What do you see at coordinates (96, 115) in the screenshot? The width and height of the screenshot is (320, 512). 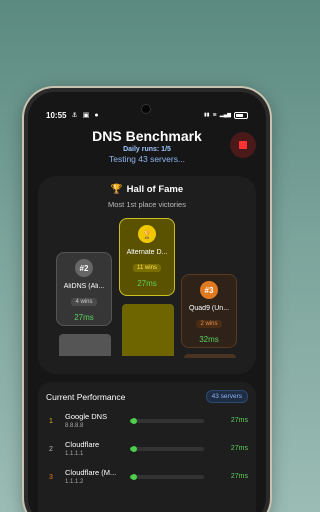 I see `notification-icon-3: ●` at bounding box center [96, 115].